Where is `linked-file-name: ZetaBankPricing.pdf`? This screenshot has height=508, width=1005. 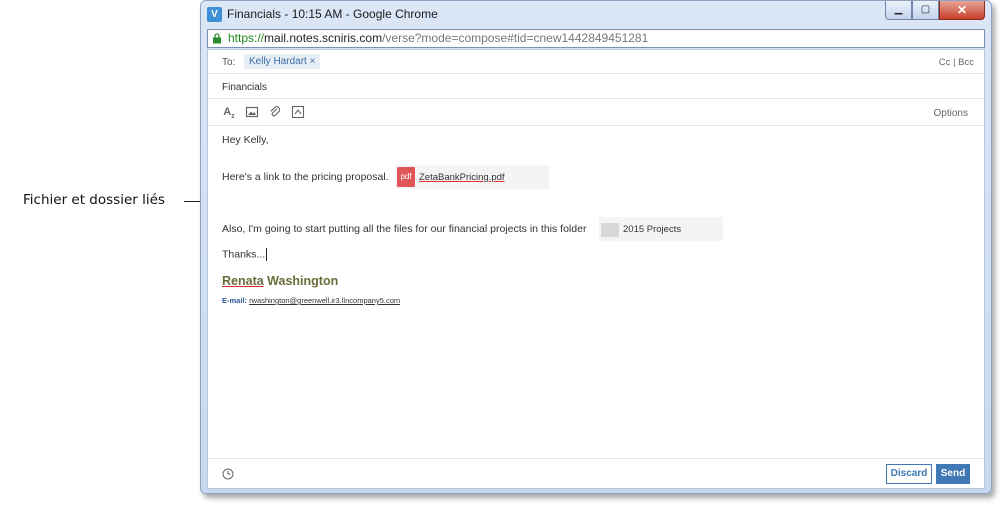
linked-file-name: ZetaBankPricing.pdf is located at coordinates (462, 177).